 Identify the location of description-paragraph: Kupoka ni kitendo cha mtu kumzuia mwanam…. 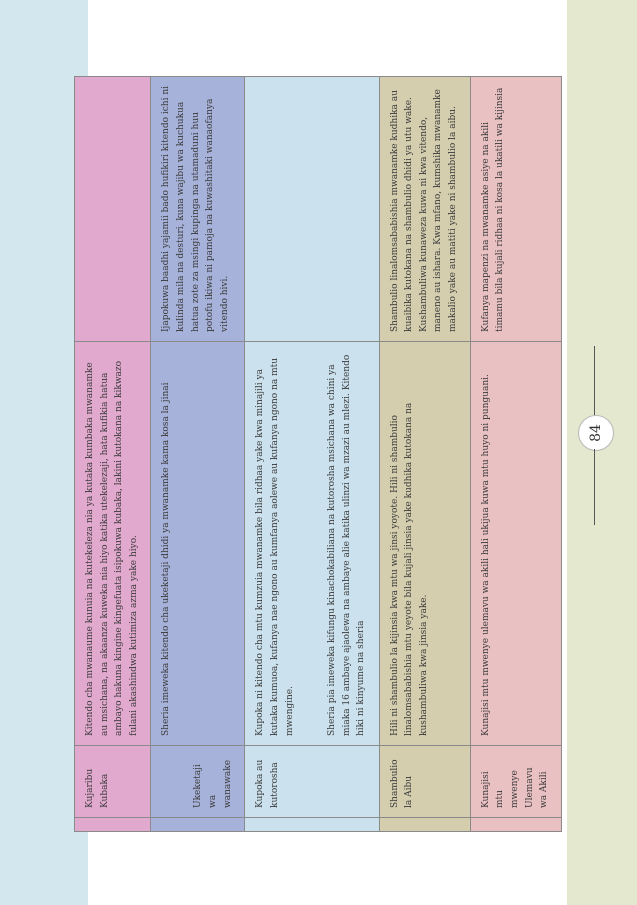
(275, 546).